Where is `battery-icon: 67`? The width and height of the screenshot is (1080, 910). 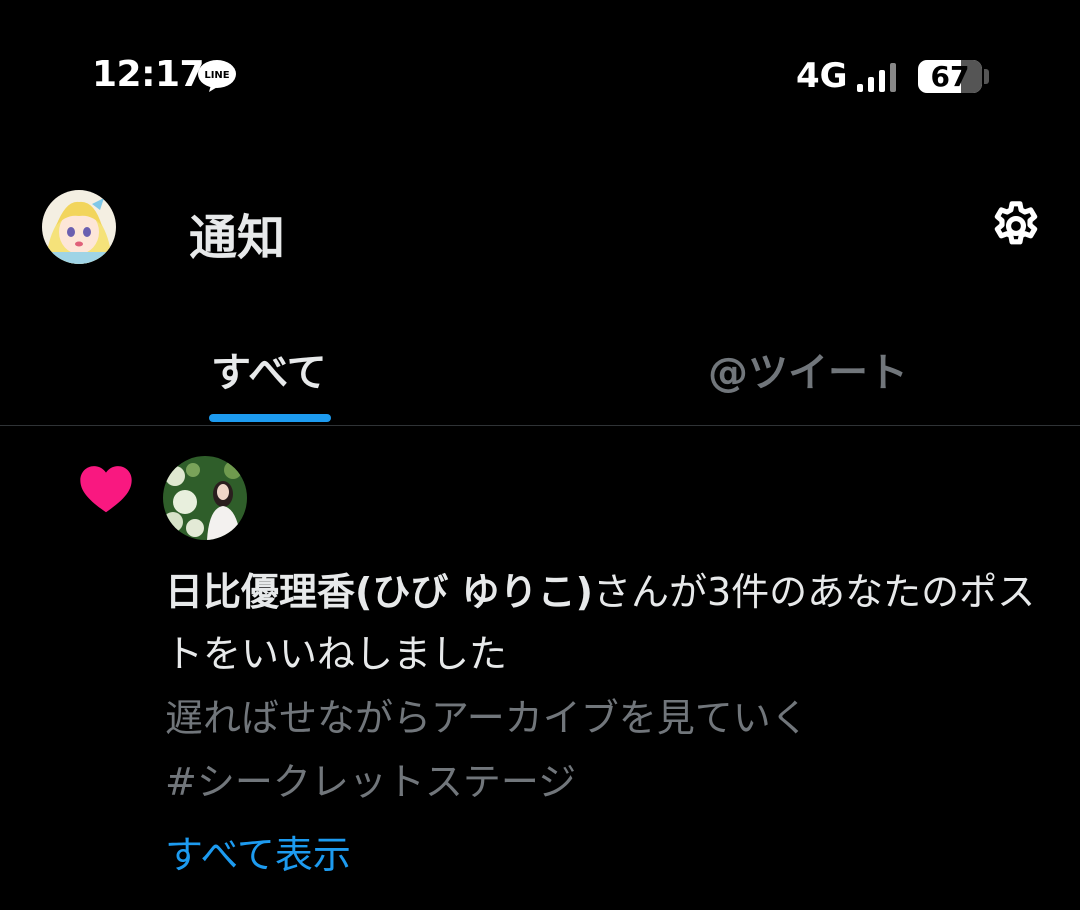
battery-icon: 67 is located at coordinates (950, 76).